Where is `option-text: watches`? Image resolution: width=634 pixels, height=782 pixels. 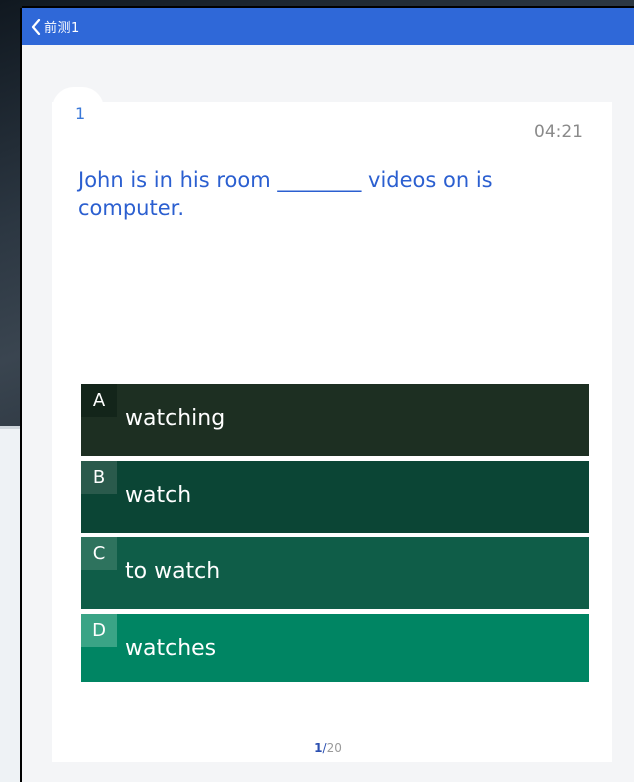 option-text: watches is located at coordinates (171, 648).